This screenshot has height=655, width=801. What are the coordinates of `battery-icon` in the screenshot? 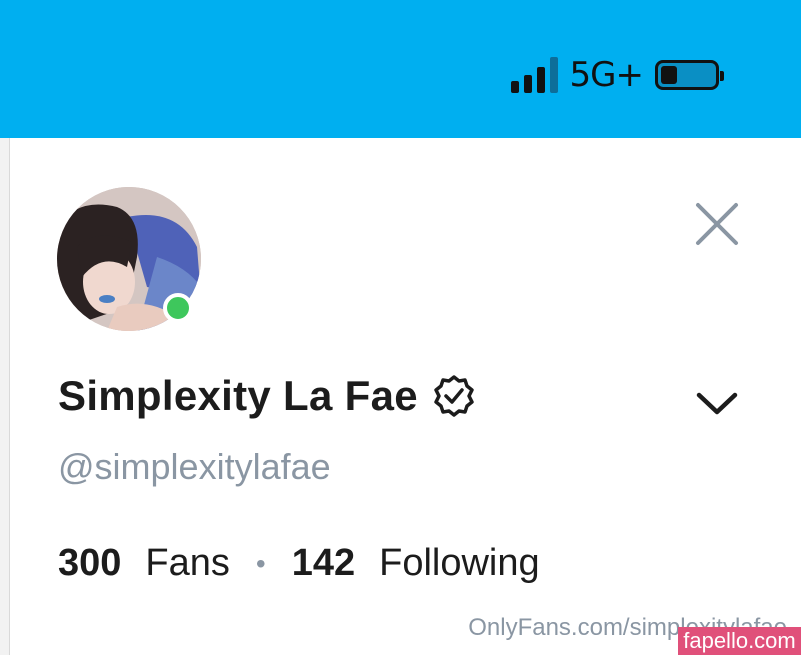 It's located at (689, 75).